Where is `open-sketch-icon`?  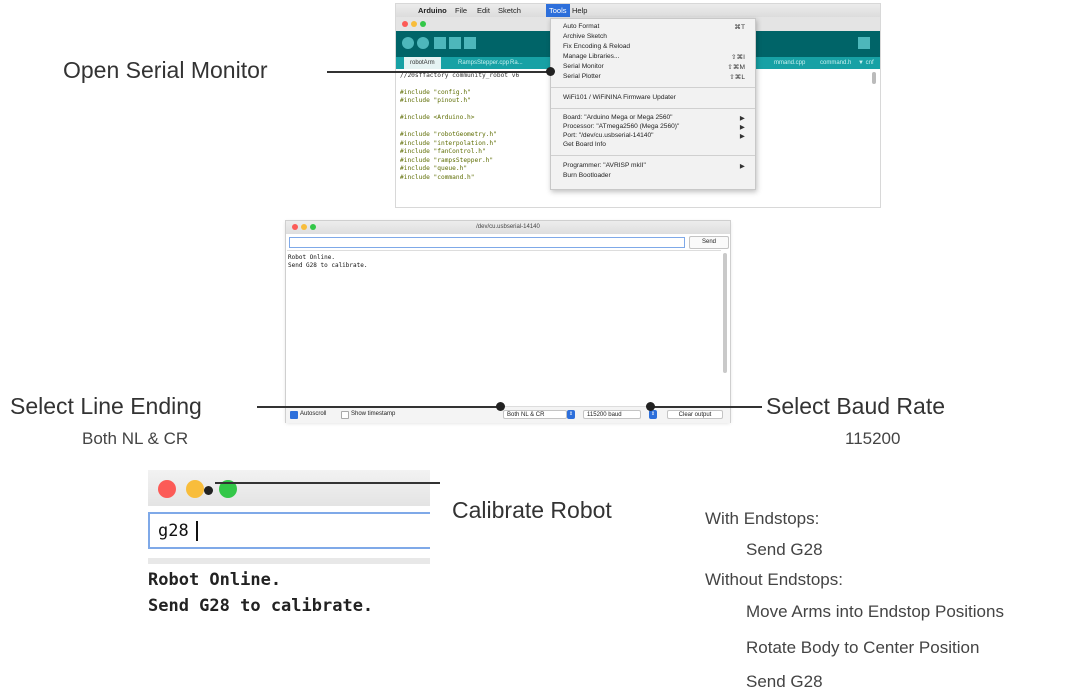 open-sketch-icon is located at coordinates (455, 43).